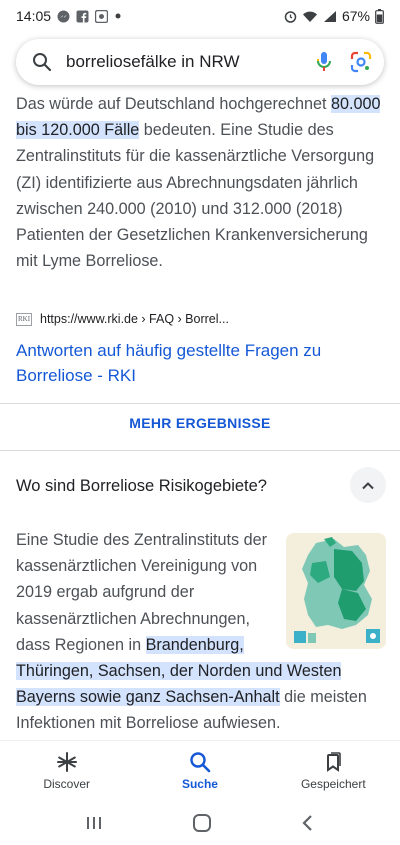  I want to click on asterisk-icon, so click(67, 762).